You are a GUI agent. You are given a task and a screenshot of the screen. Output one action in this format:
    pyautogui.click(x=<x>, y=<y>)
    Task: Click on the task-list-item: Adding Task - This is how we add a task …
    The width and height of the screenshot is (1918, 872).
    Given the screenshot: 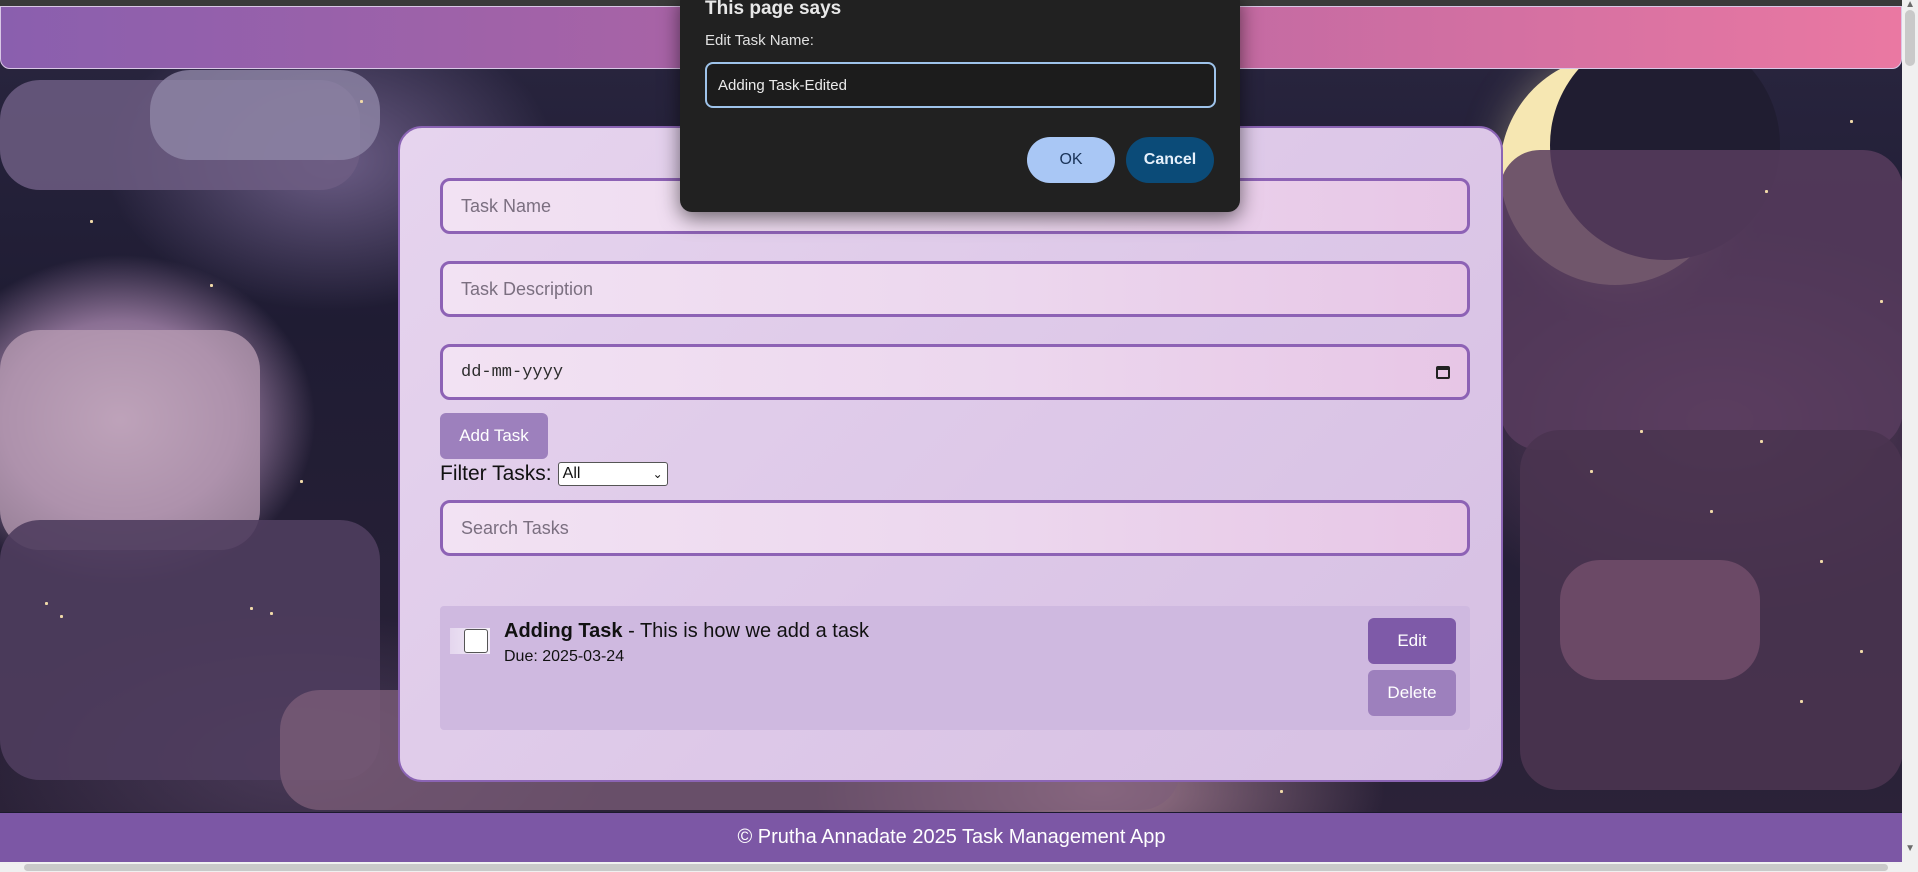 What is the action you would take?
    pyautogui.click(x=955, y=668)
    